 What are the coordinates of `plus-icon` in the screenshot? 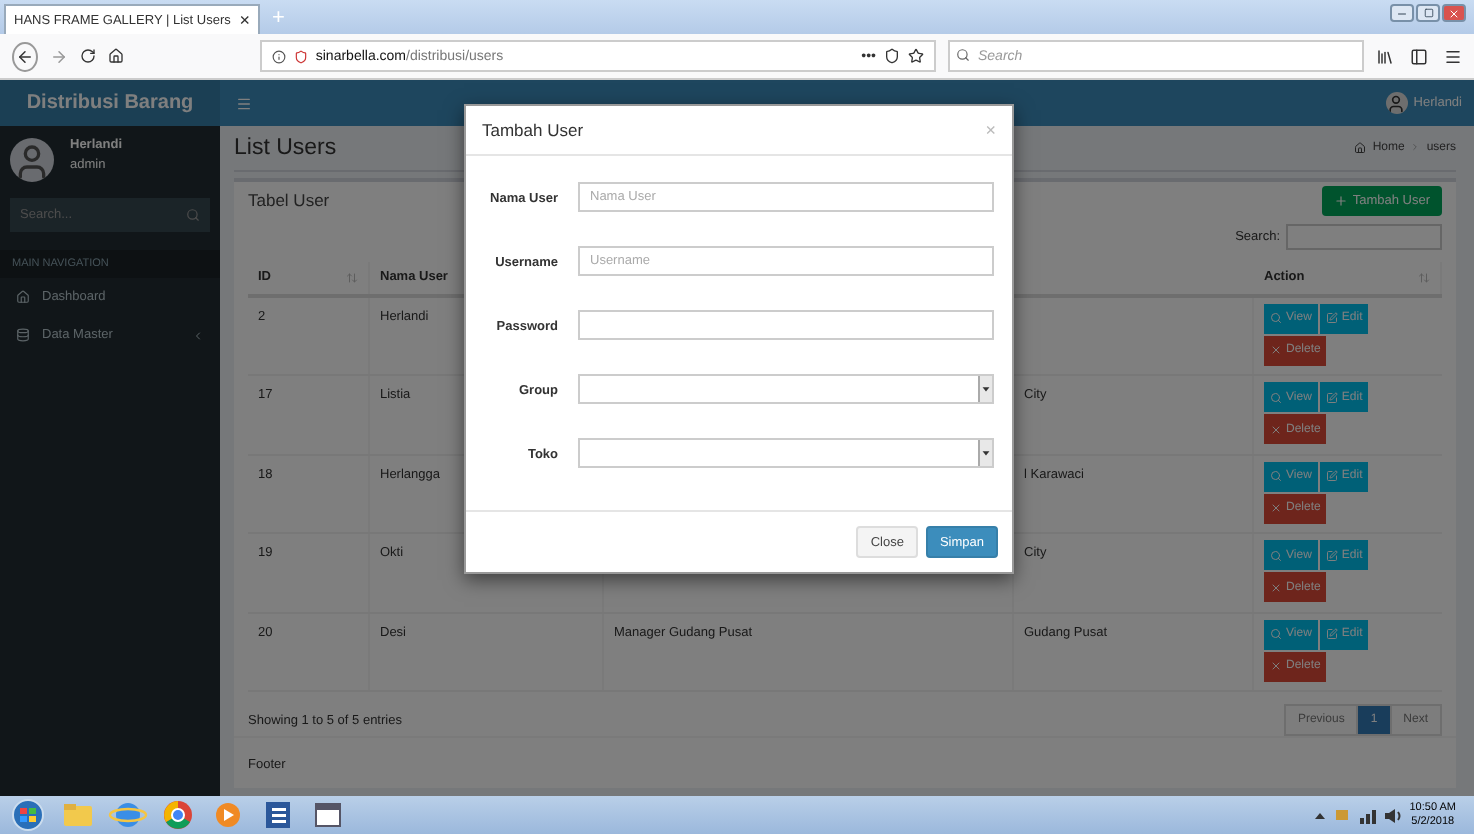 It's located at (1341, 200).